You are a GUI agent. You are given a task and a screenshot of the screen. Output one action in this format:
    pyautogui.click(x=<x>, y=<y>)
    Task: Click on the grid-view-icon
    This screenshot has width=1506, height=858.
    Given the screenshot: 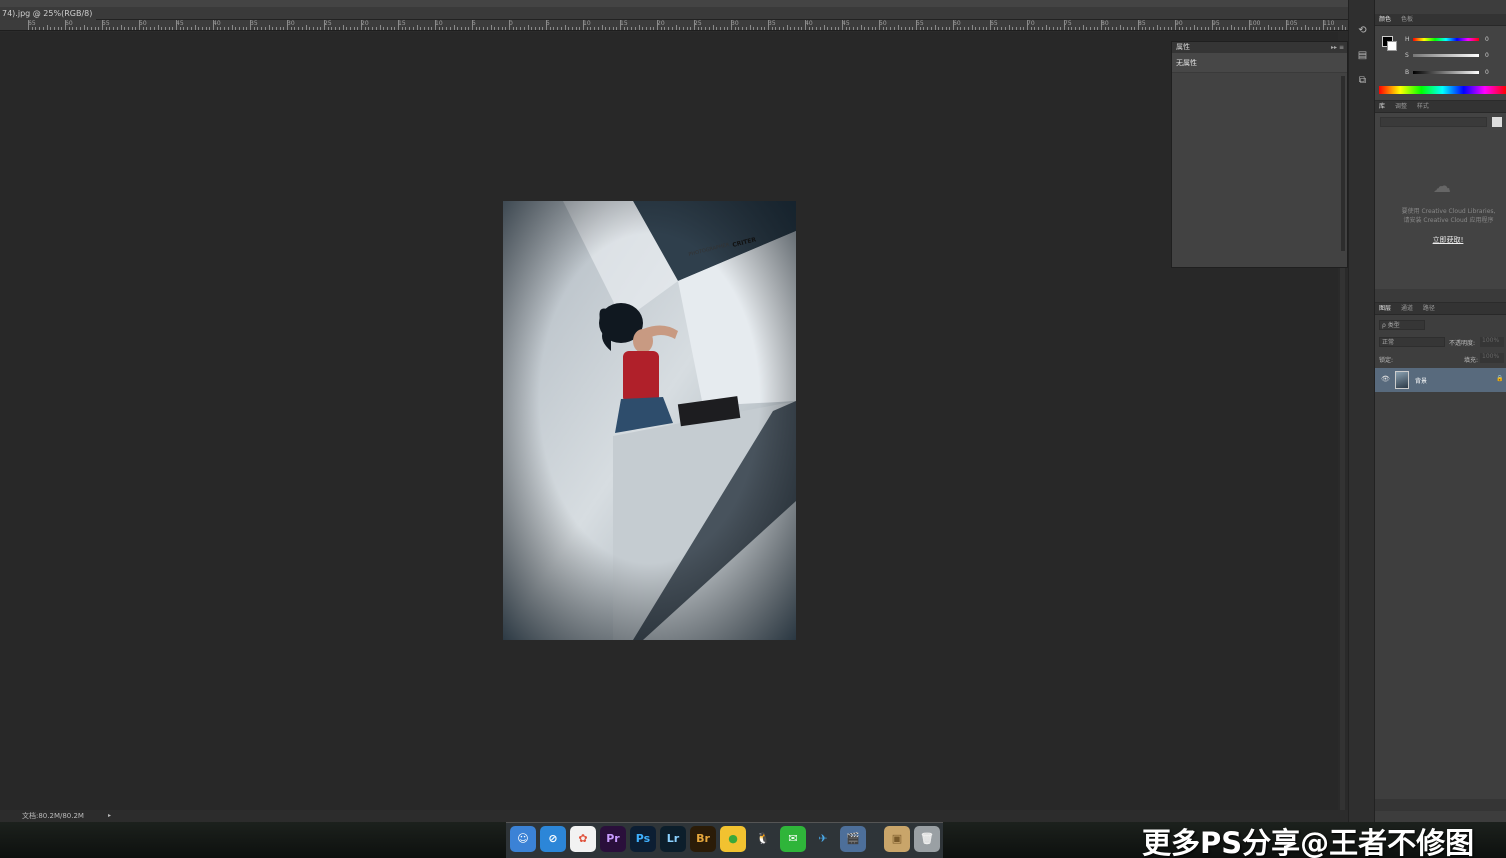 What is the action you would take?
    pyautogui.click(x=1497, y=122)
    